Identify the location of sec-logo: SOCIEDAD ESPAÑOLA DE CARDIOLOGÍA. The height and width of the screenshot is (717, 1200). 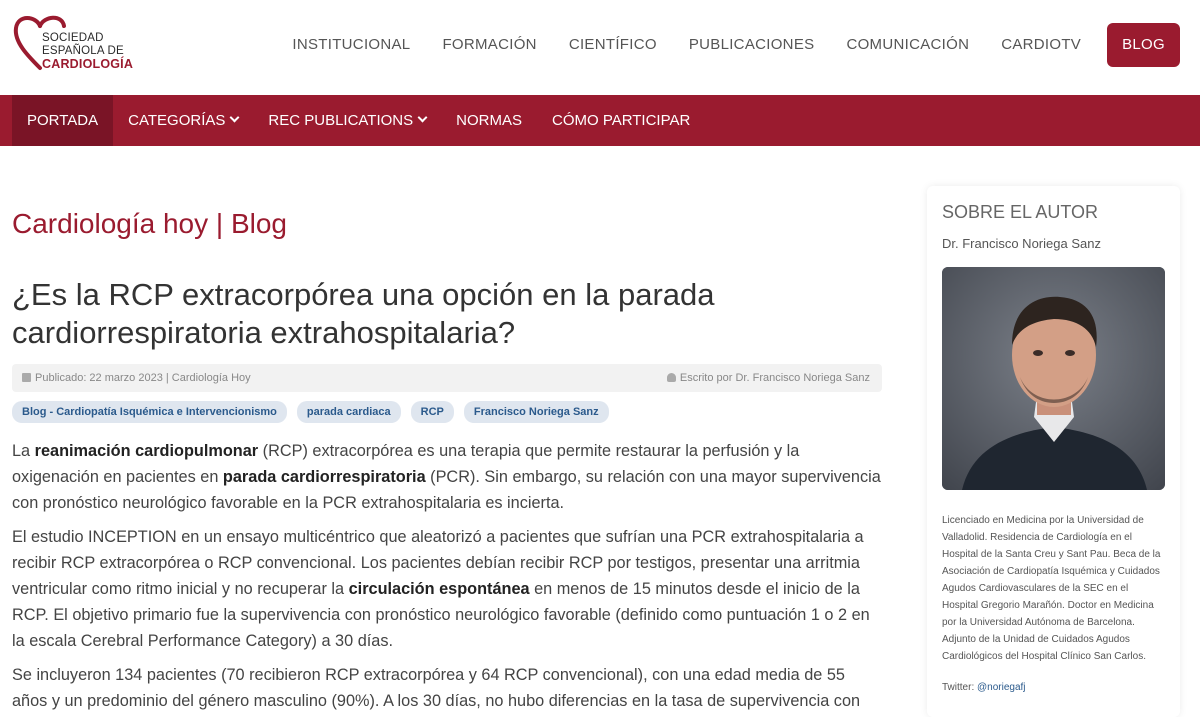
(77, 46).